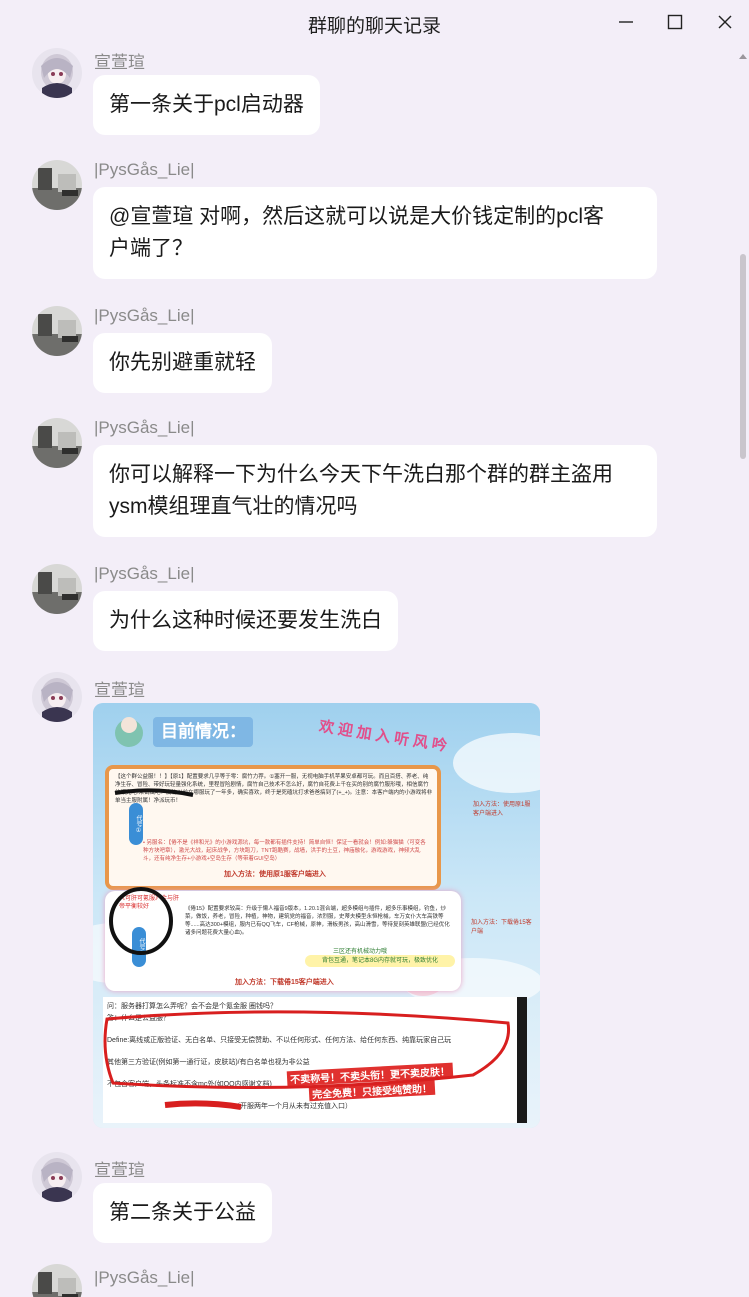  I want to click on message-bubble: 你可以解释一下为什么今天下午洗白那个群的群主盗用 ysm模组理直气壮的情况吗, so click(375, 491).